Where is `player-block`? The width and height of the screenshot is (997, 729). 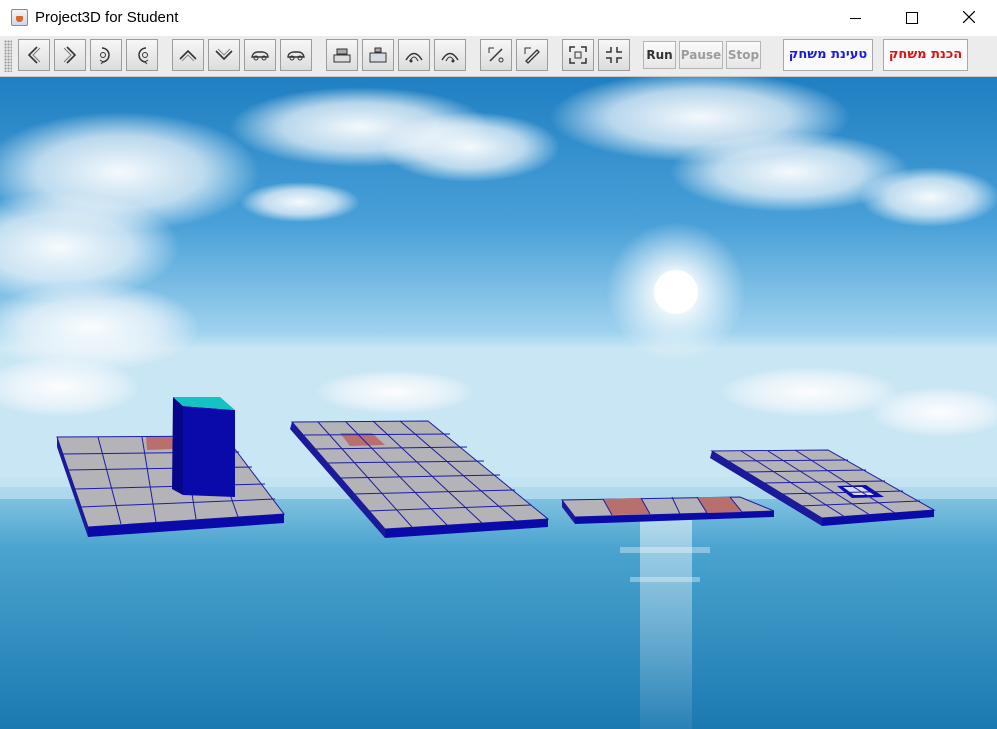 player-block is located at coordinates (203, 447).